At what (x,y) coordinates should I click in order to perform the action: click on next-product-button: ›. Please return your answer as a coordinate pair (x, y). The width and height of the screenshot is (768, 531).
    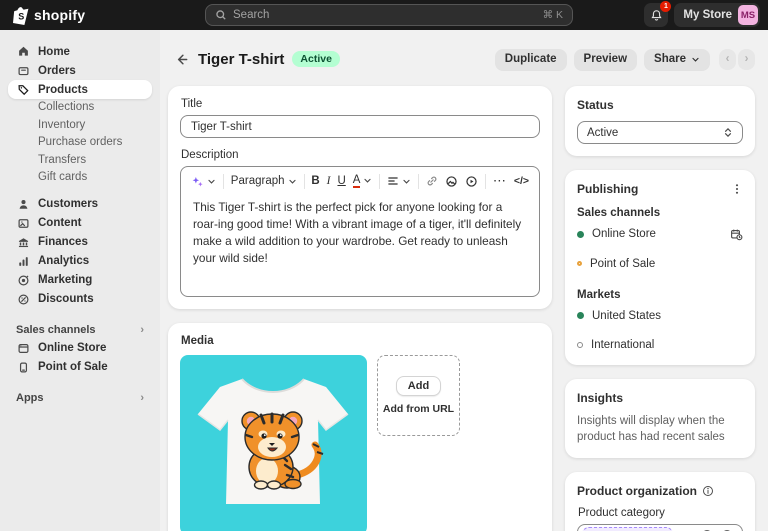
    Looking at the image, I should click on (746, 59).